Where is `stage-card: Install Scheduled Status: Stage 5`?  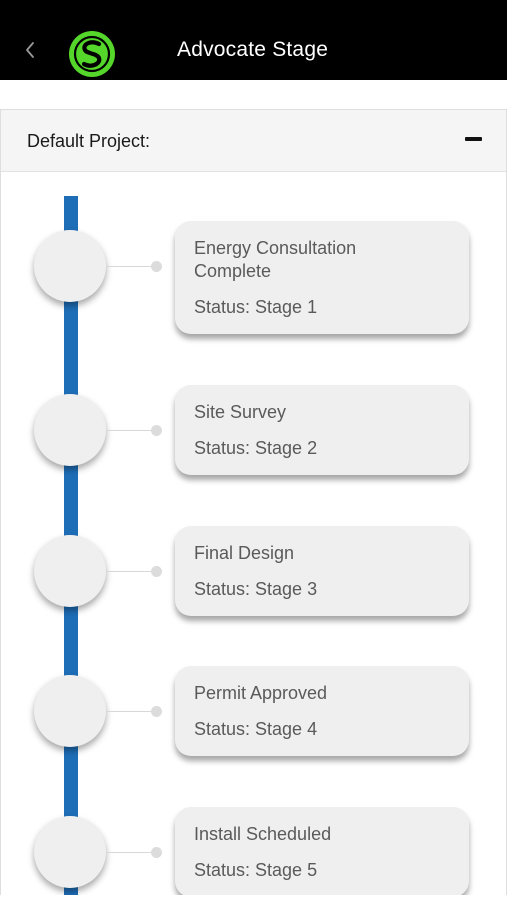
stage-card: Install Scheduled Status: Stage 5 is located at coordinates (322, 851).